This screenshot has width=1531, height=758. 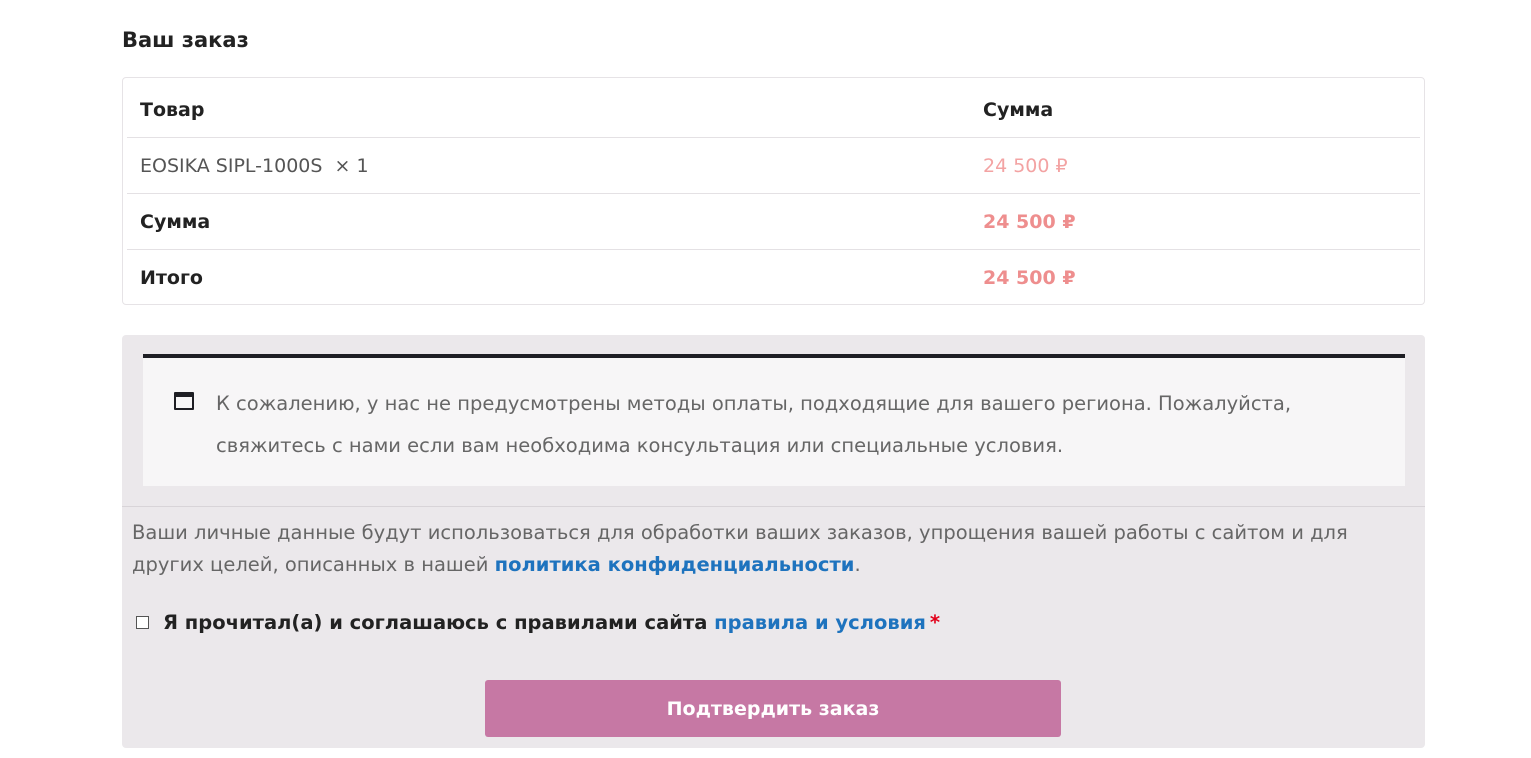 I want to click on header-total: Сумма, so click(x=1018, y=110).